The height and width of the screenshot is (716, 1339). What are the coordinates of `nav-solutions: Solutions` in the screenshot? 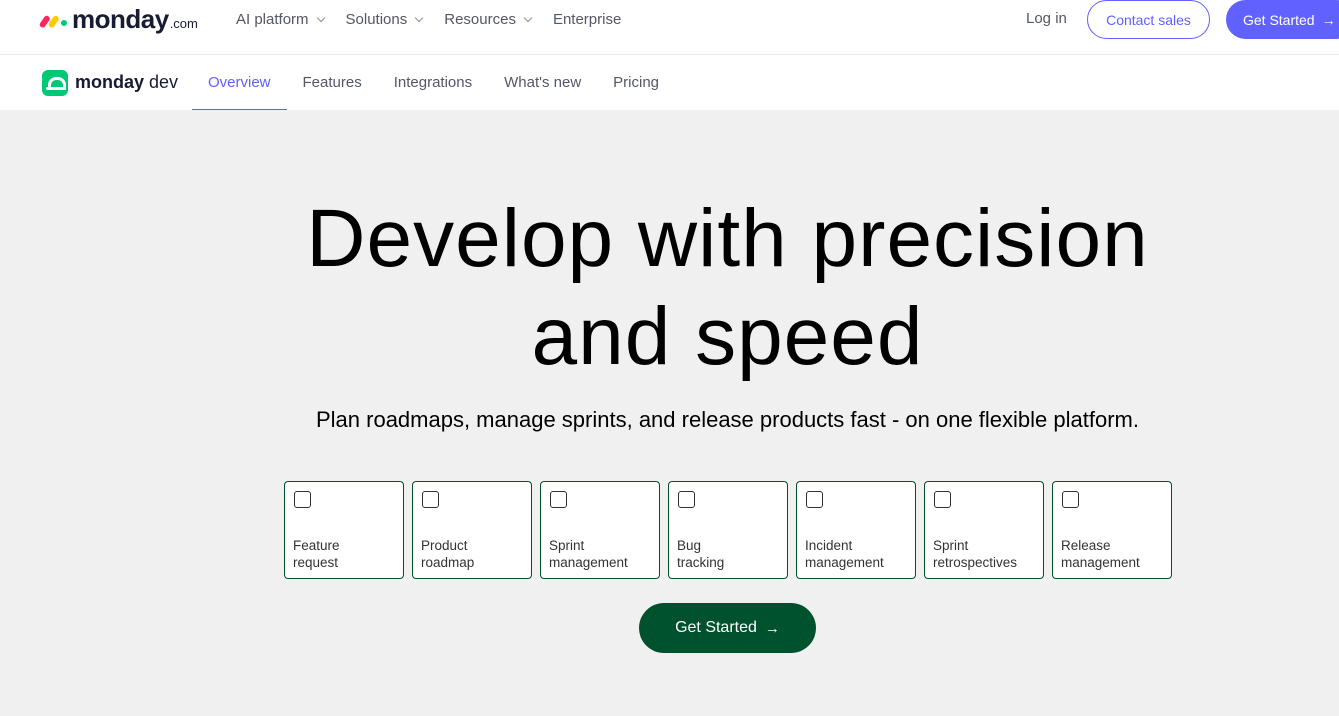 It's located at (384, 19).